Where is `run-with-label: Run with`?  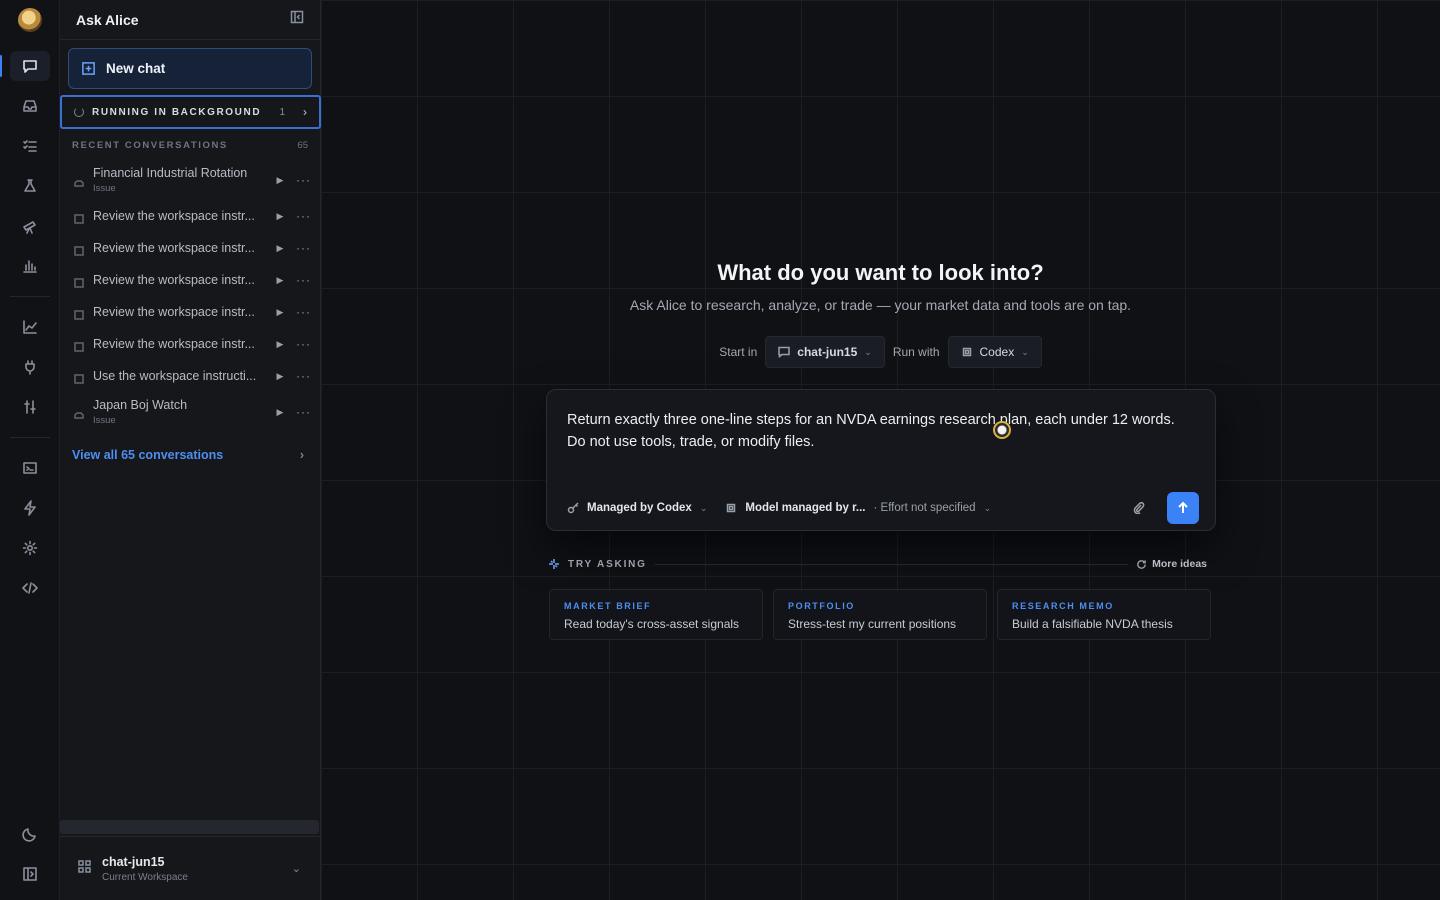 run-with-label: Run with is located at coordinates (916, 352).